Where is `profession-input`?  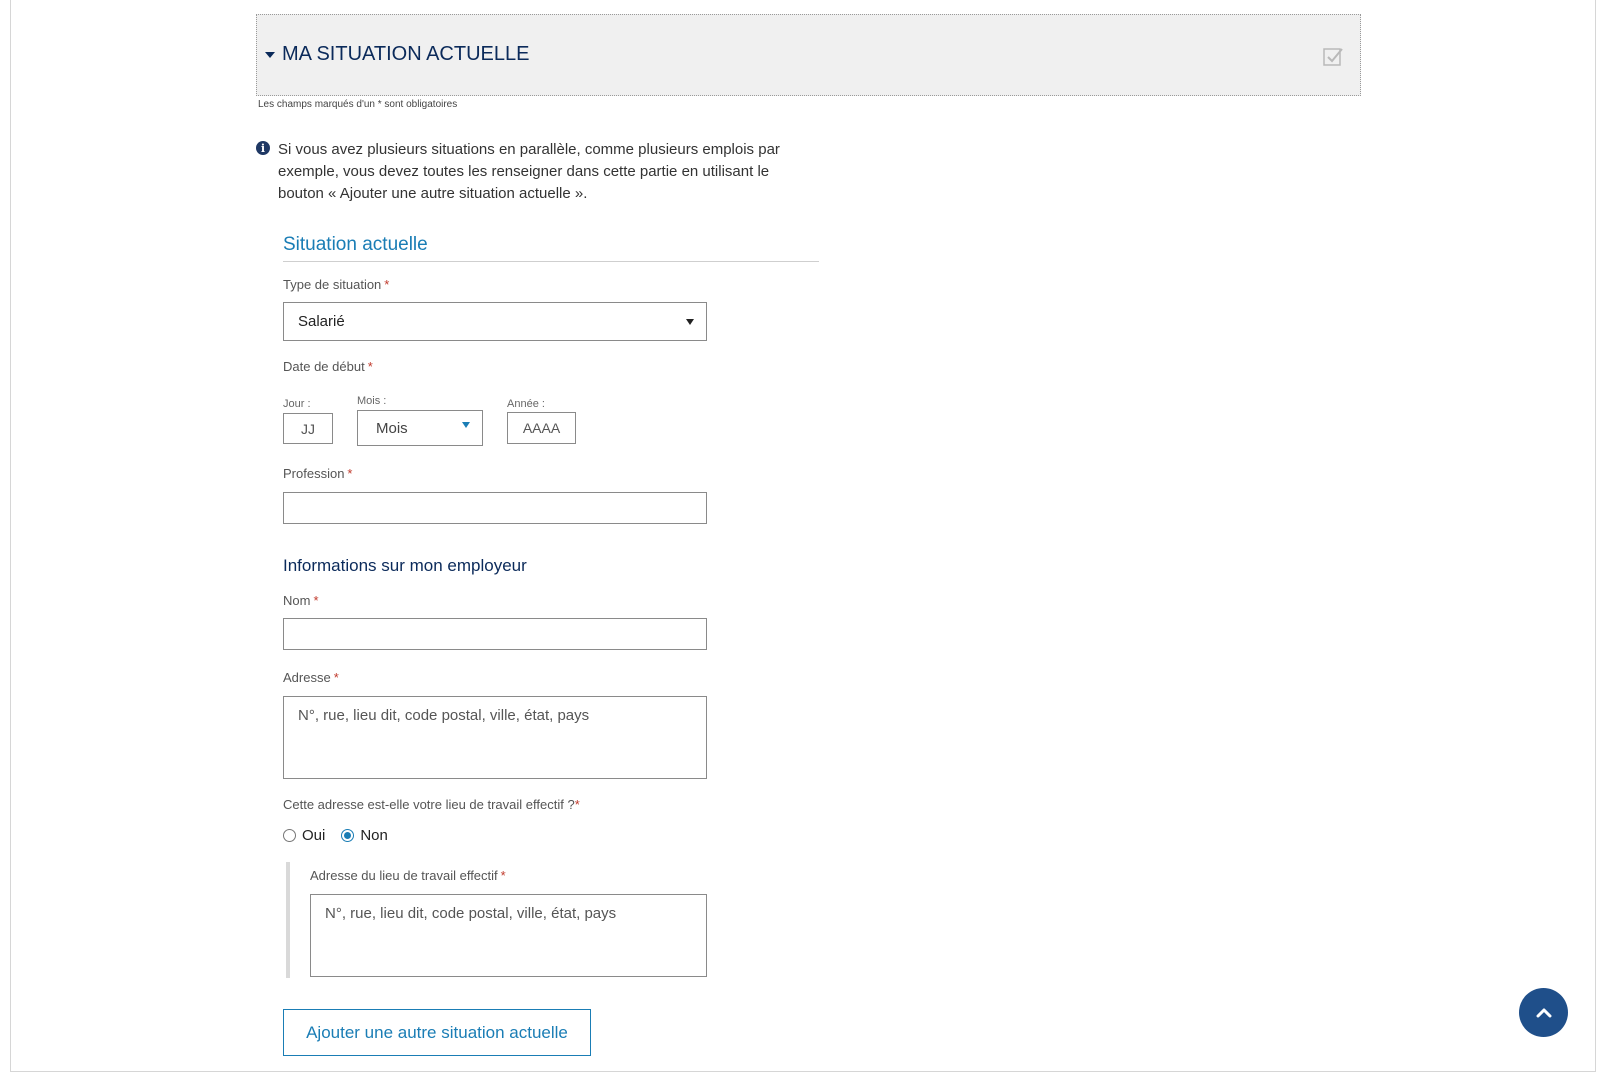
profession-input is located at coordinates (495, 508).